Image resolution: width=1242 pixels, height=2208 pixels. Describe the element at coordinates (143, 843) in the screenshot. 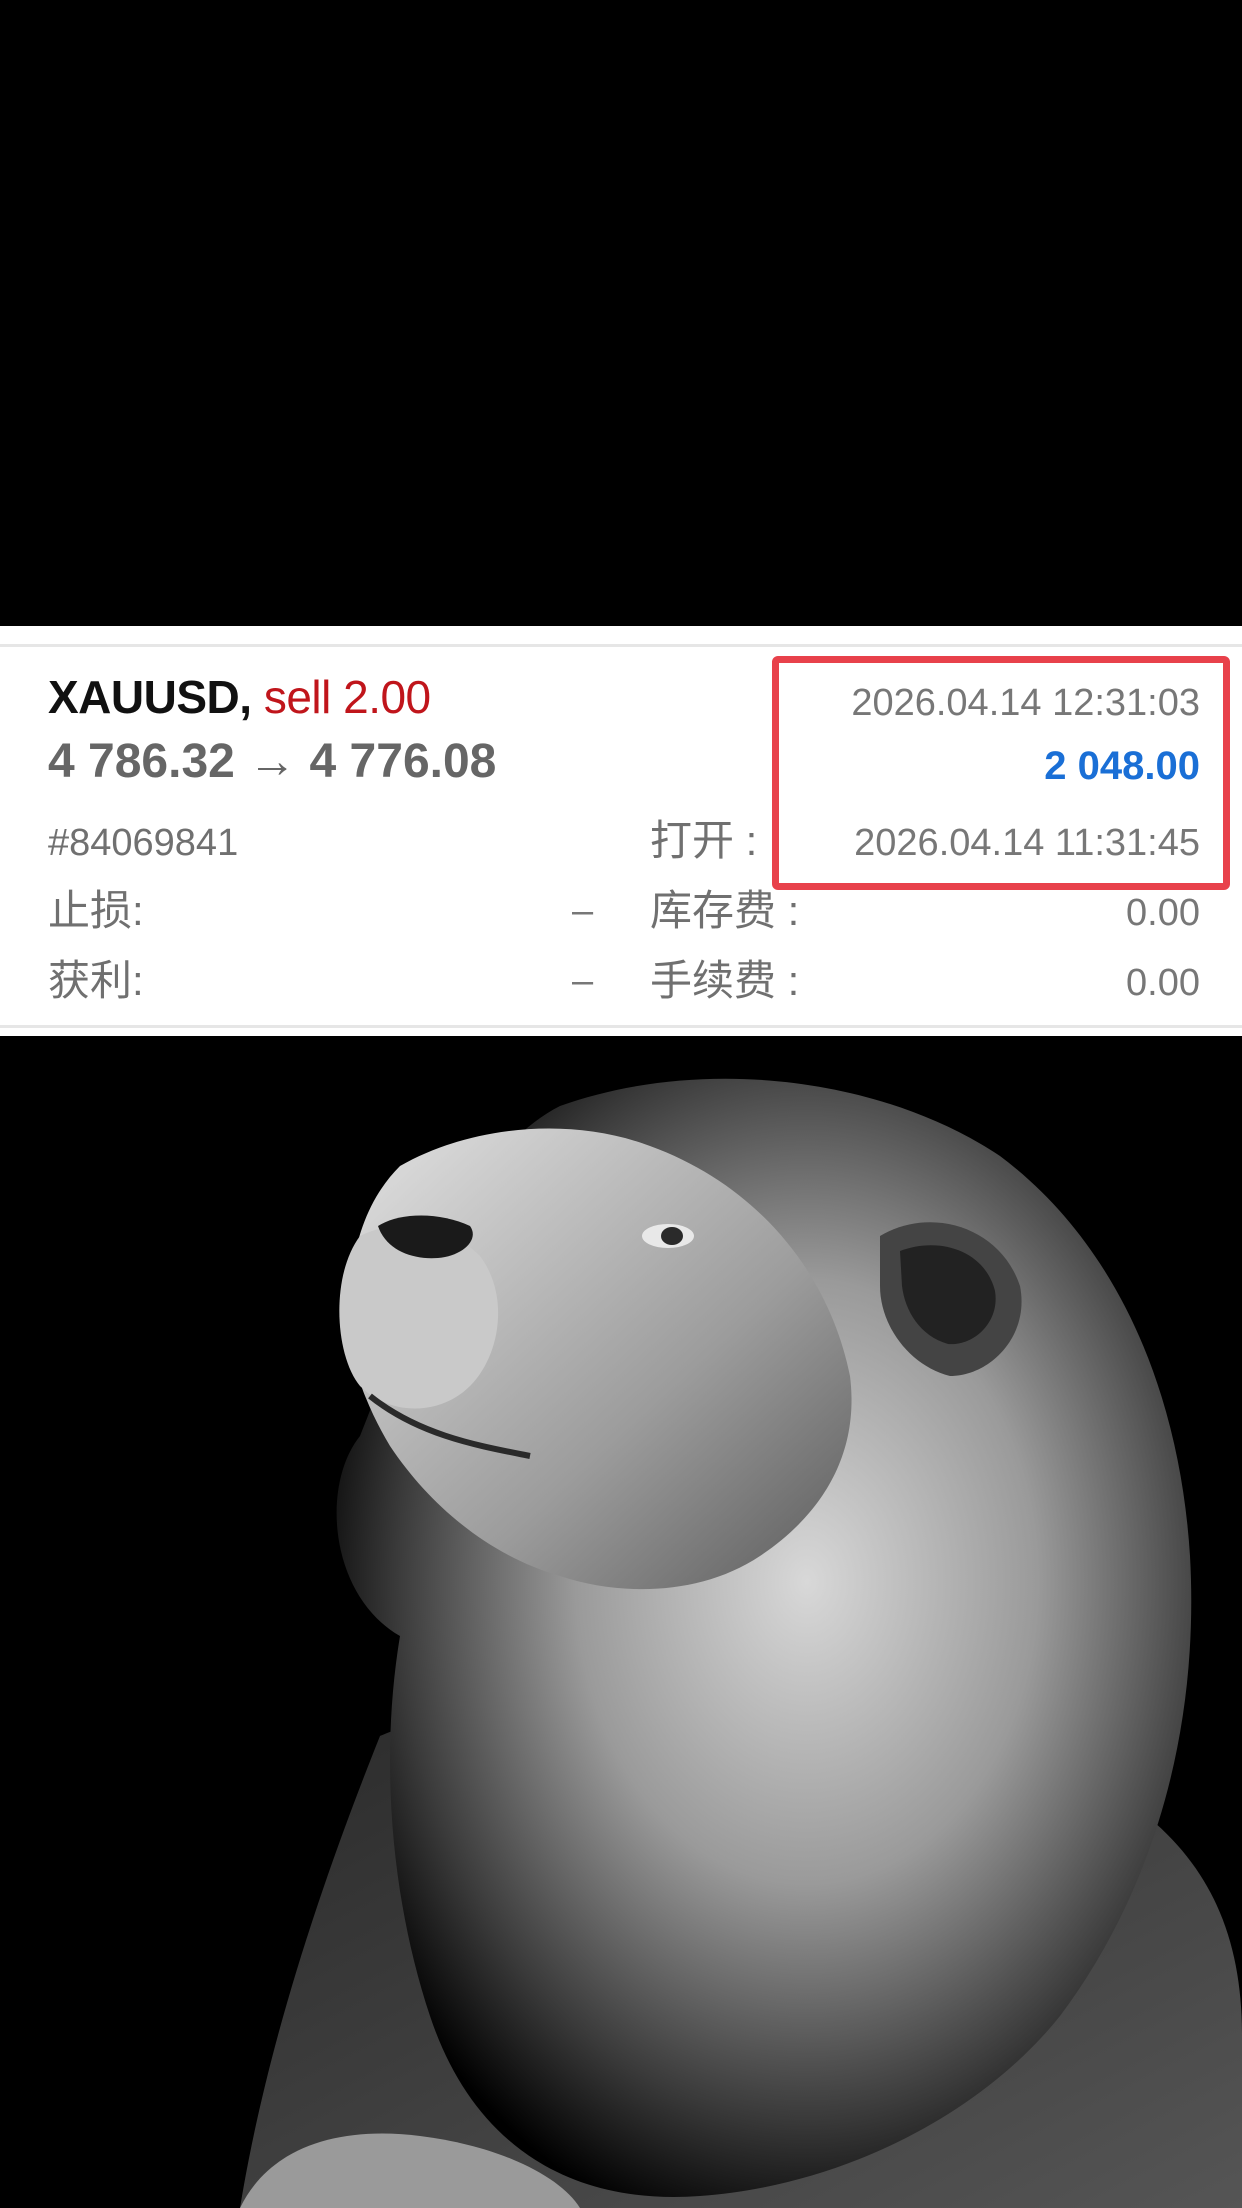

I see `ticket-number: #84069841` at that location.